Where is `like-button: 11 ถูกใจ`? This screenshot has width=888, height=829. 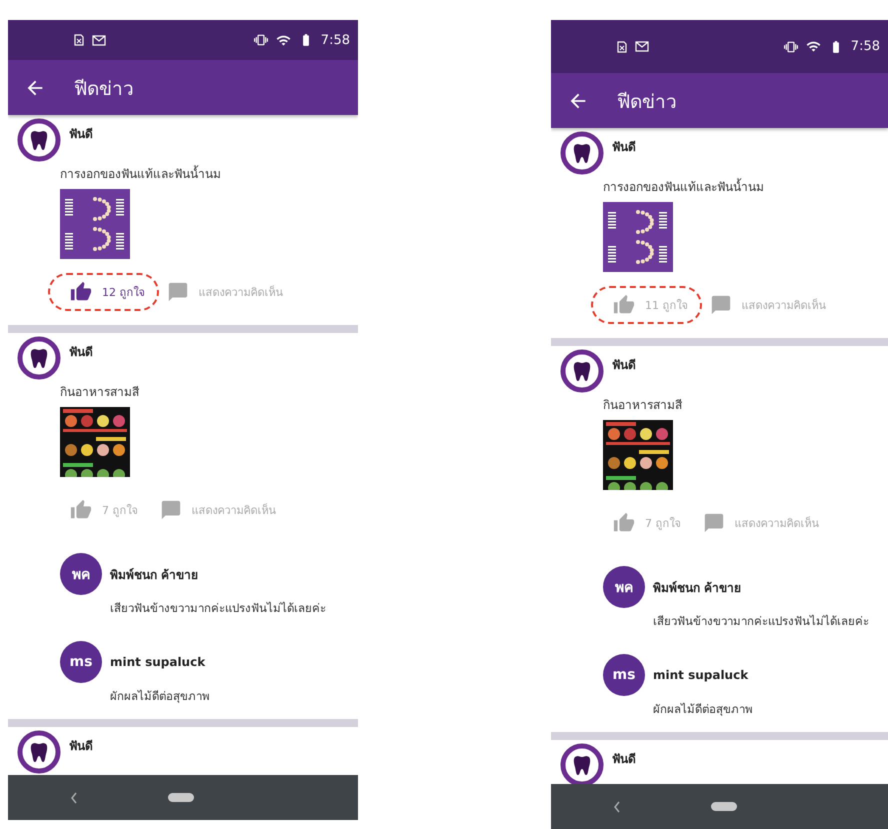
like-button: 11 ถูกใจ is located at coordinates (646, 305).